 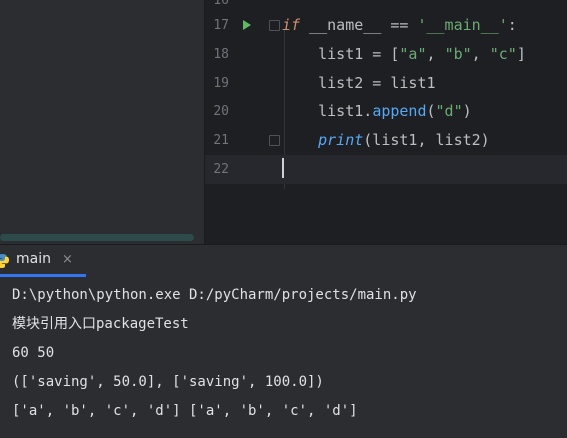 What do you see at coordinates (404, 54) in the screenshot?
I see `code-text: list1 = ["a", "b", "c"]` at bounding box center [404, 54].